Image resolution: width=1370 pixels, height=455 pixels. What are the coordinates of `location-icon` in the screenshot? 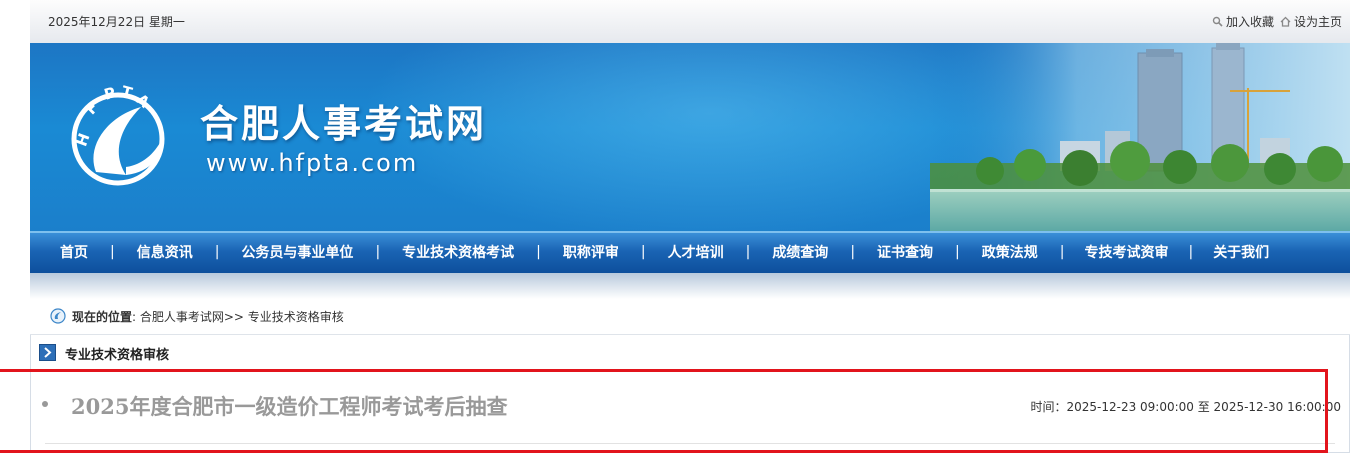 It's located at (58, 316).